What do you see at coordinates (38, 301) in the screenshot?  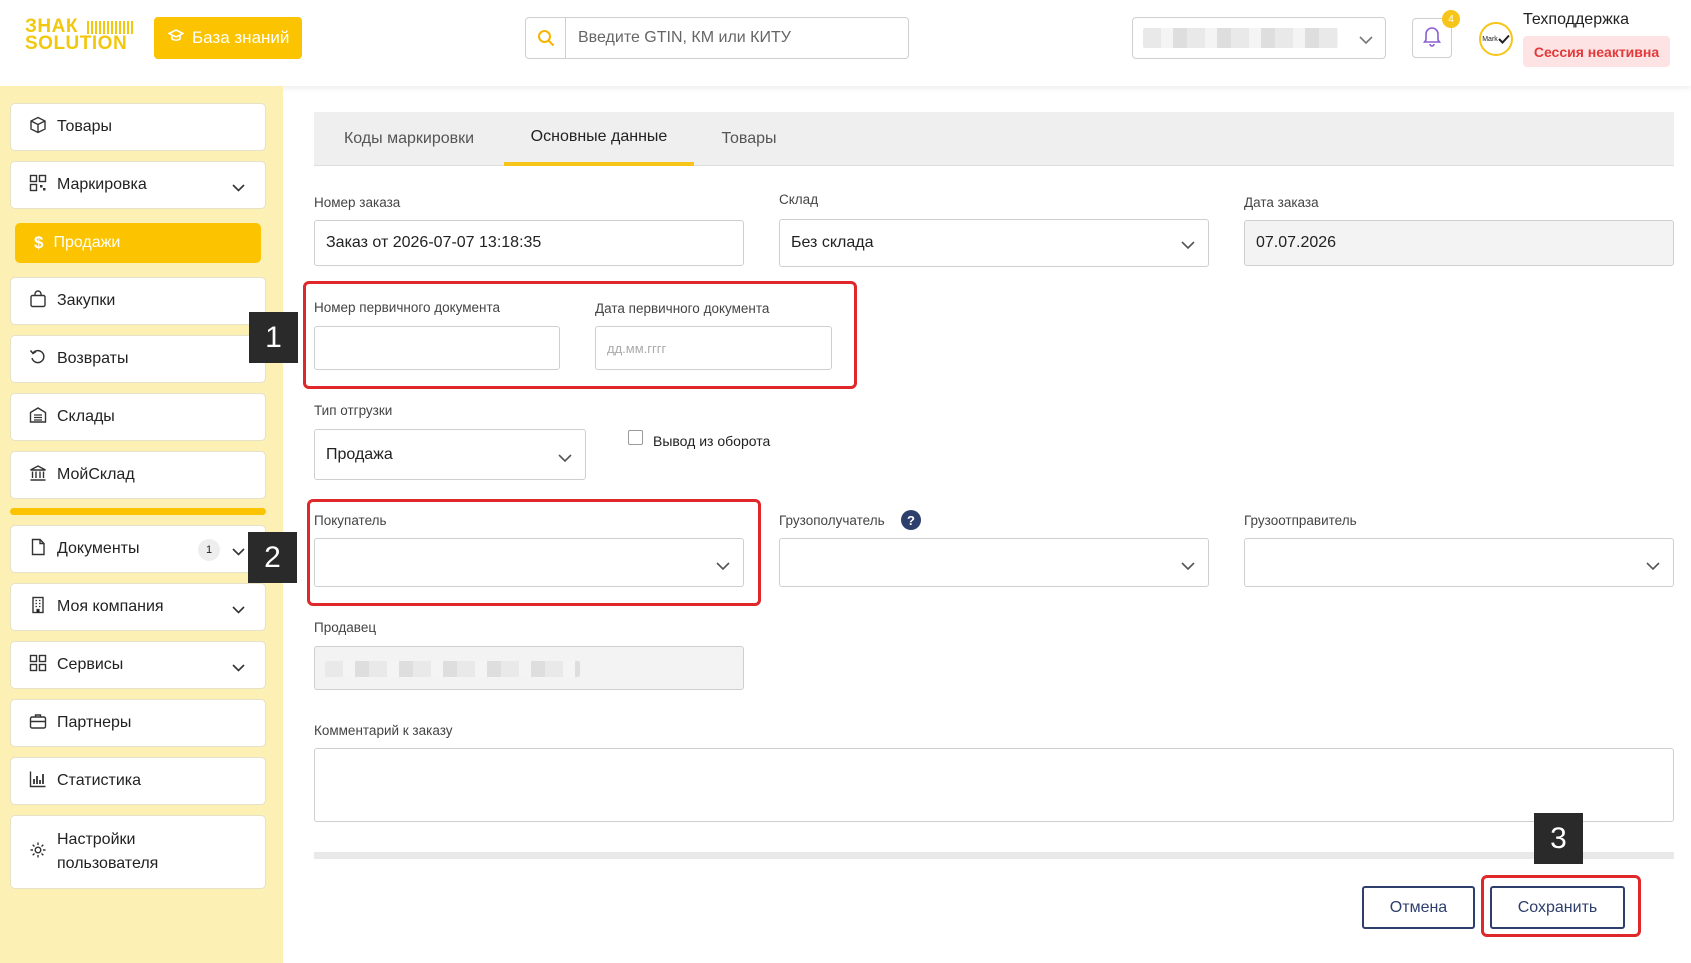 I see `bag-icon` at bounding box center [38, 301].